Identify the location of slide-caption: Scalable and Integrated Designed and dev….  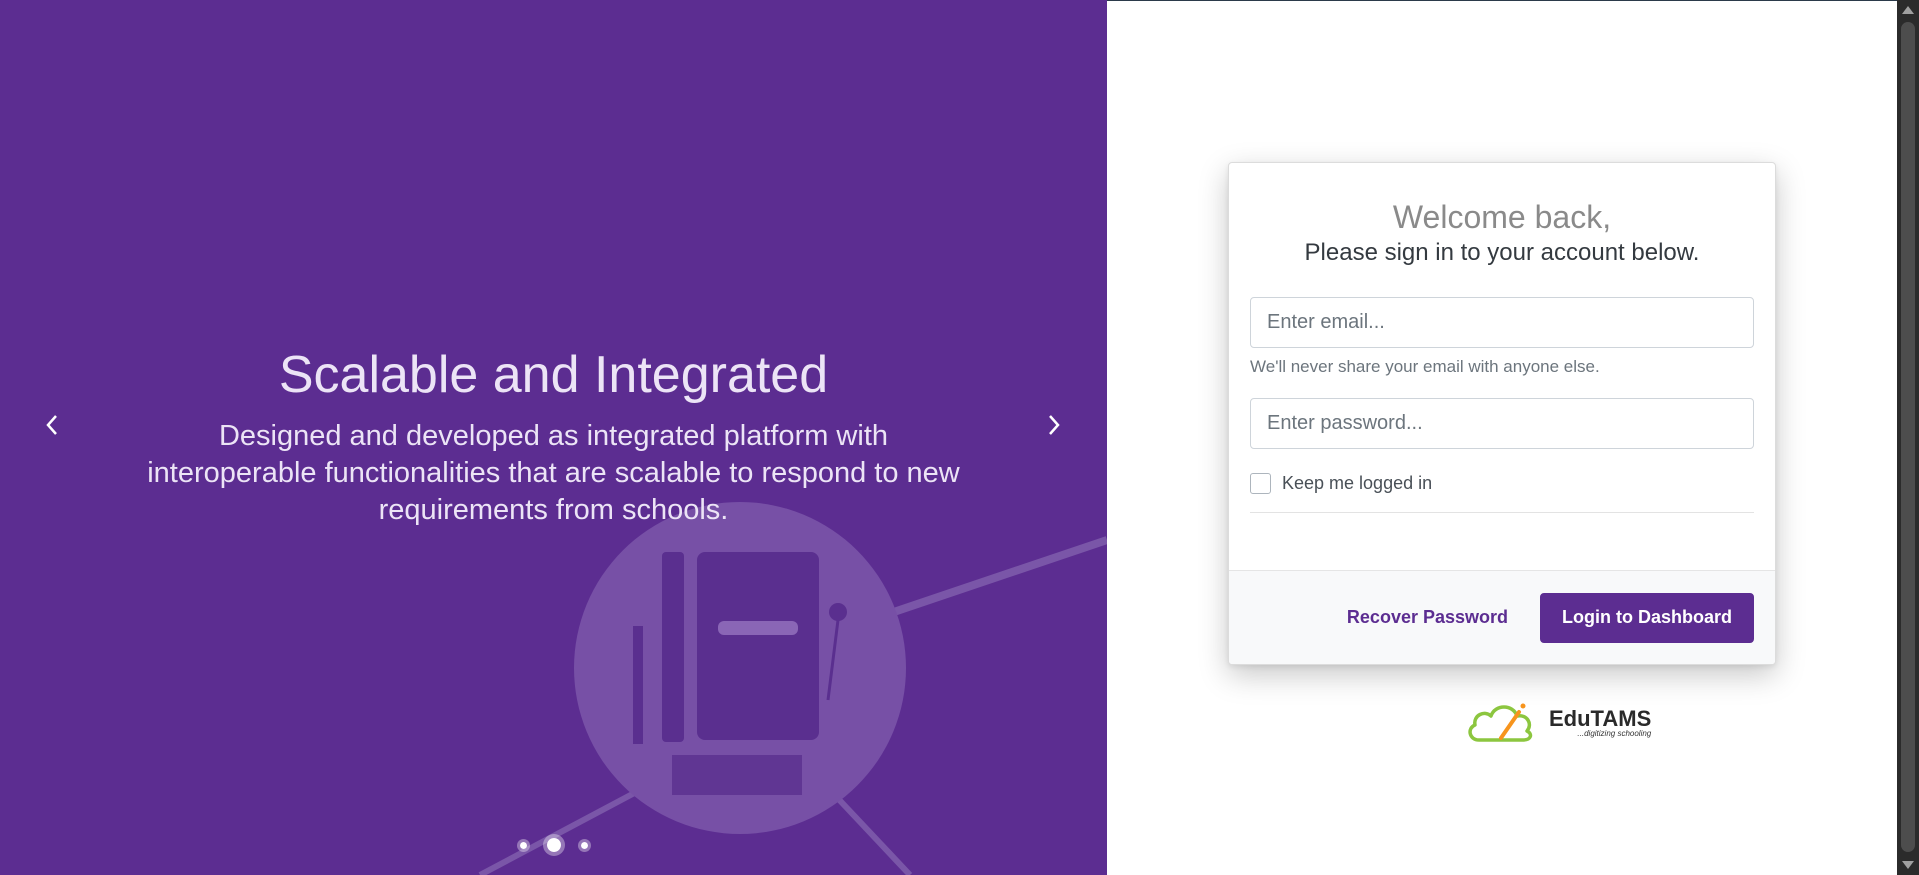
(553, 434).